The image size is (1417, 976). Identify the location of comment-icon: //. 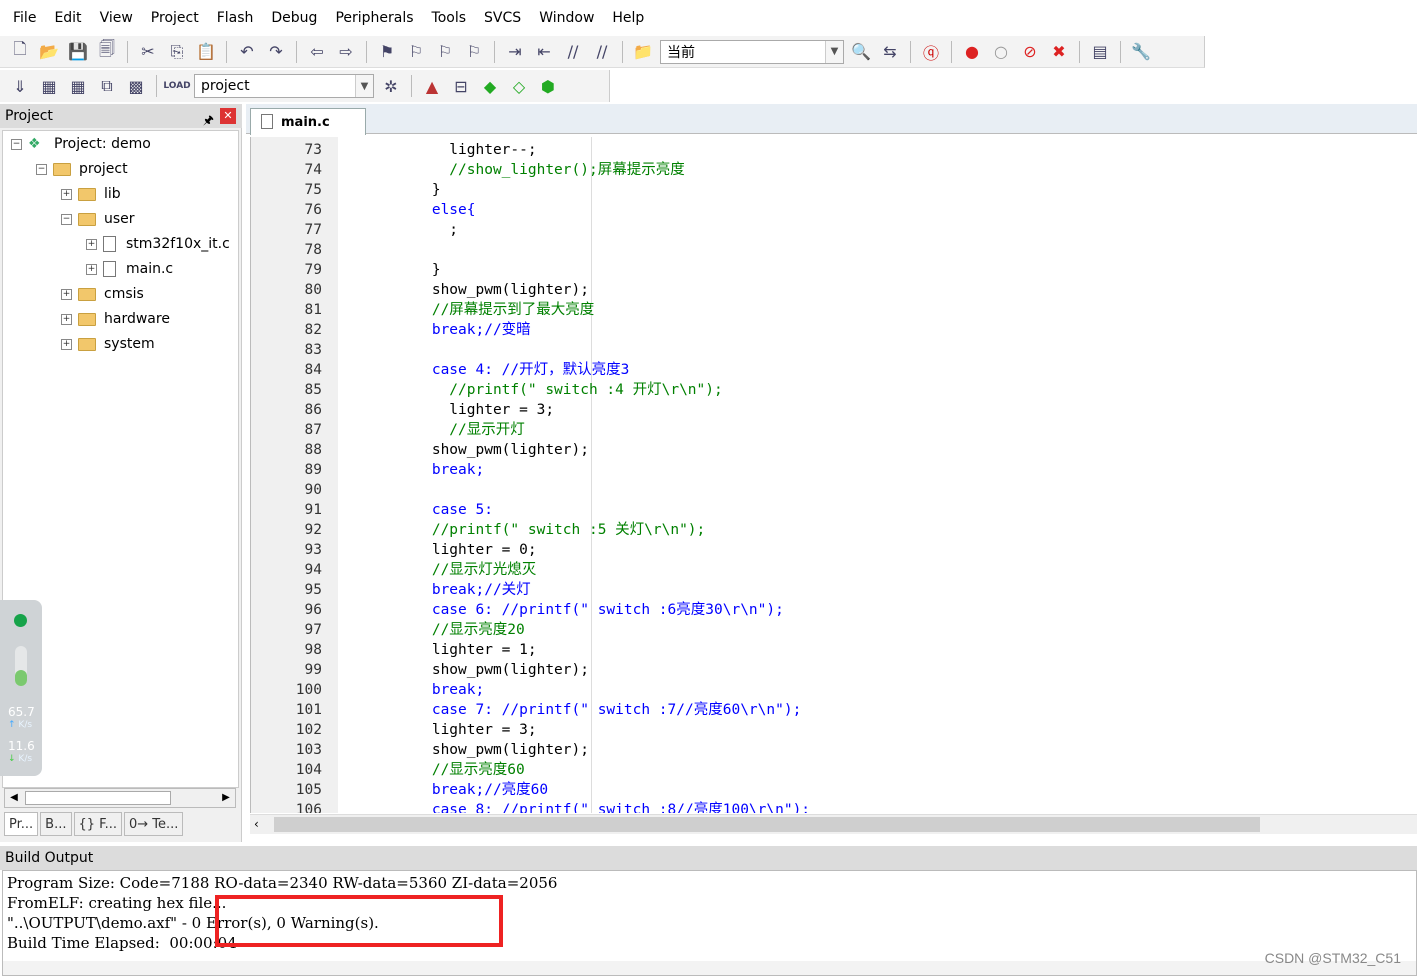
(573, 52).